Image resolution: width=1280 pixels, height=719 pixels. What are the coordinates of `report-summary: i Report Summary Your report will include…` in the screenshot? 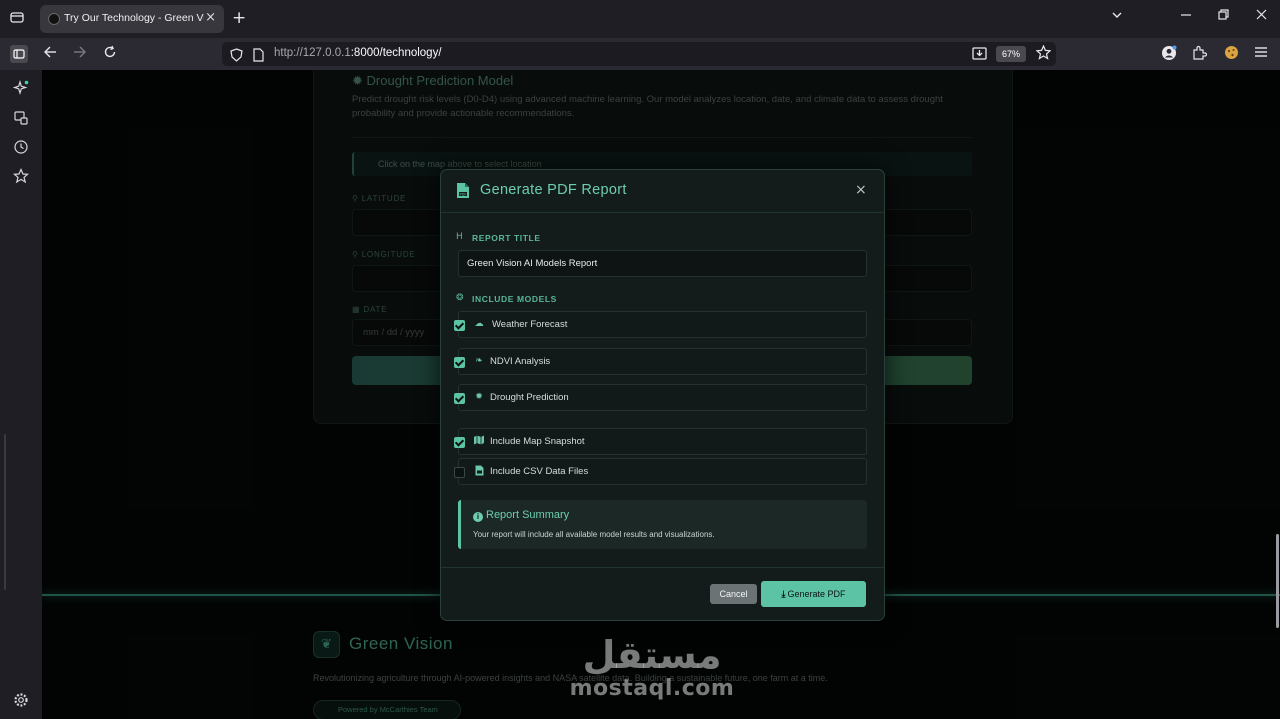 It's located at (662, 524).